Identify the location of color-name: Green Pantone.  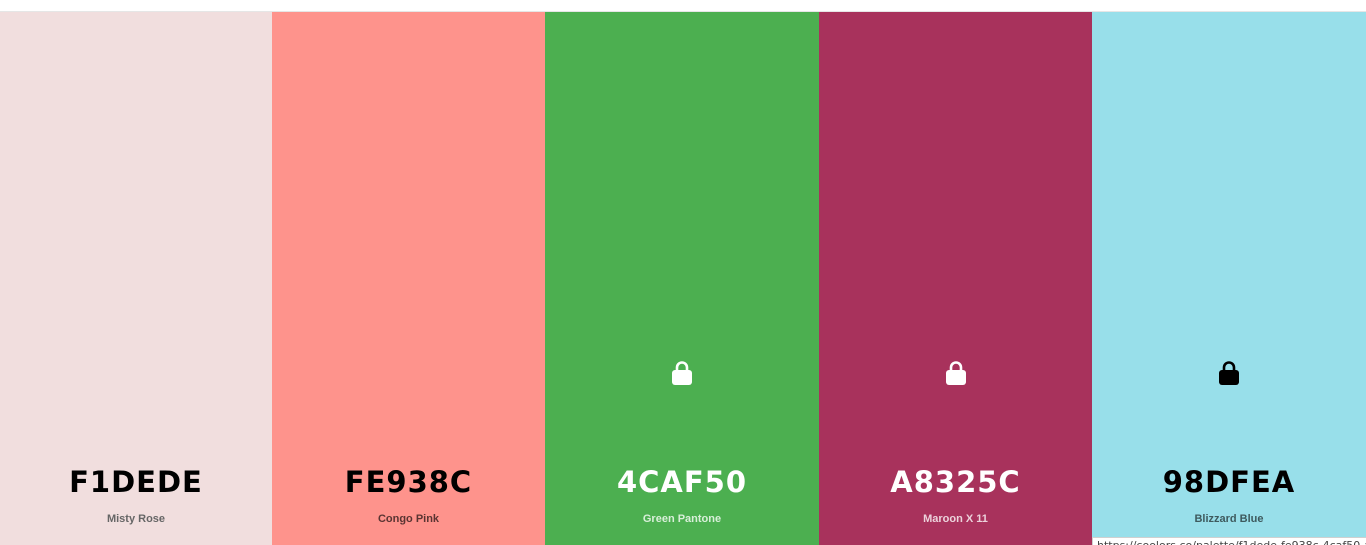
(682, 519).